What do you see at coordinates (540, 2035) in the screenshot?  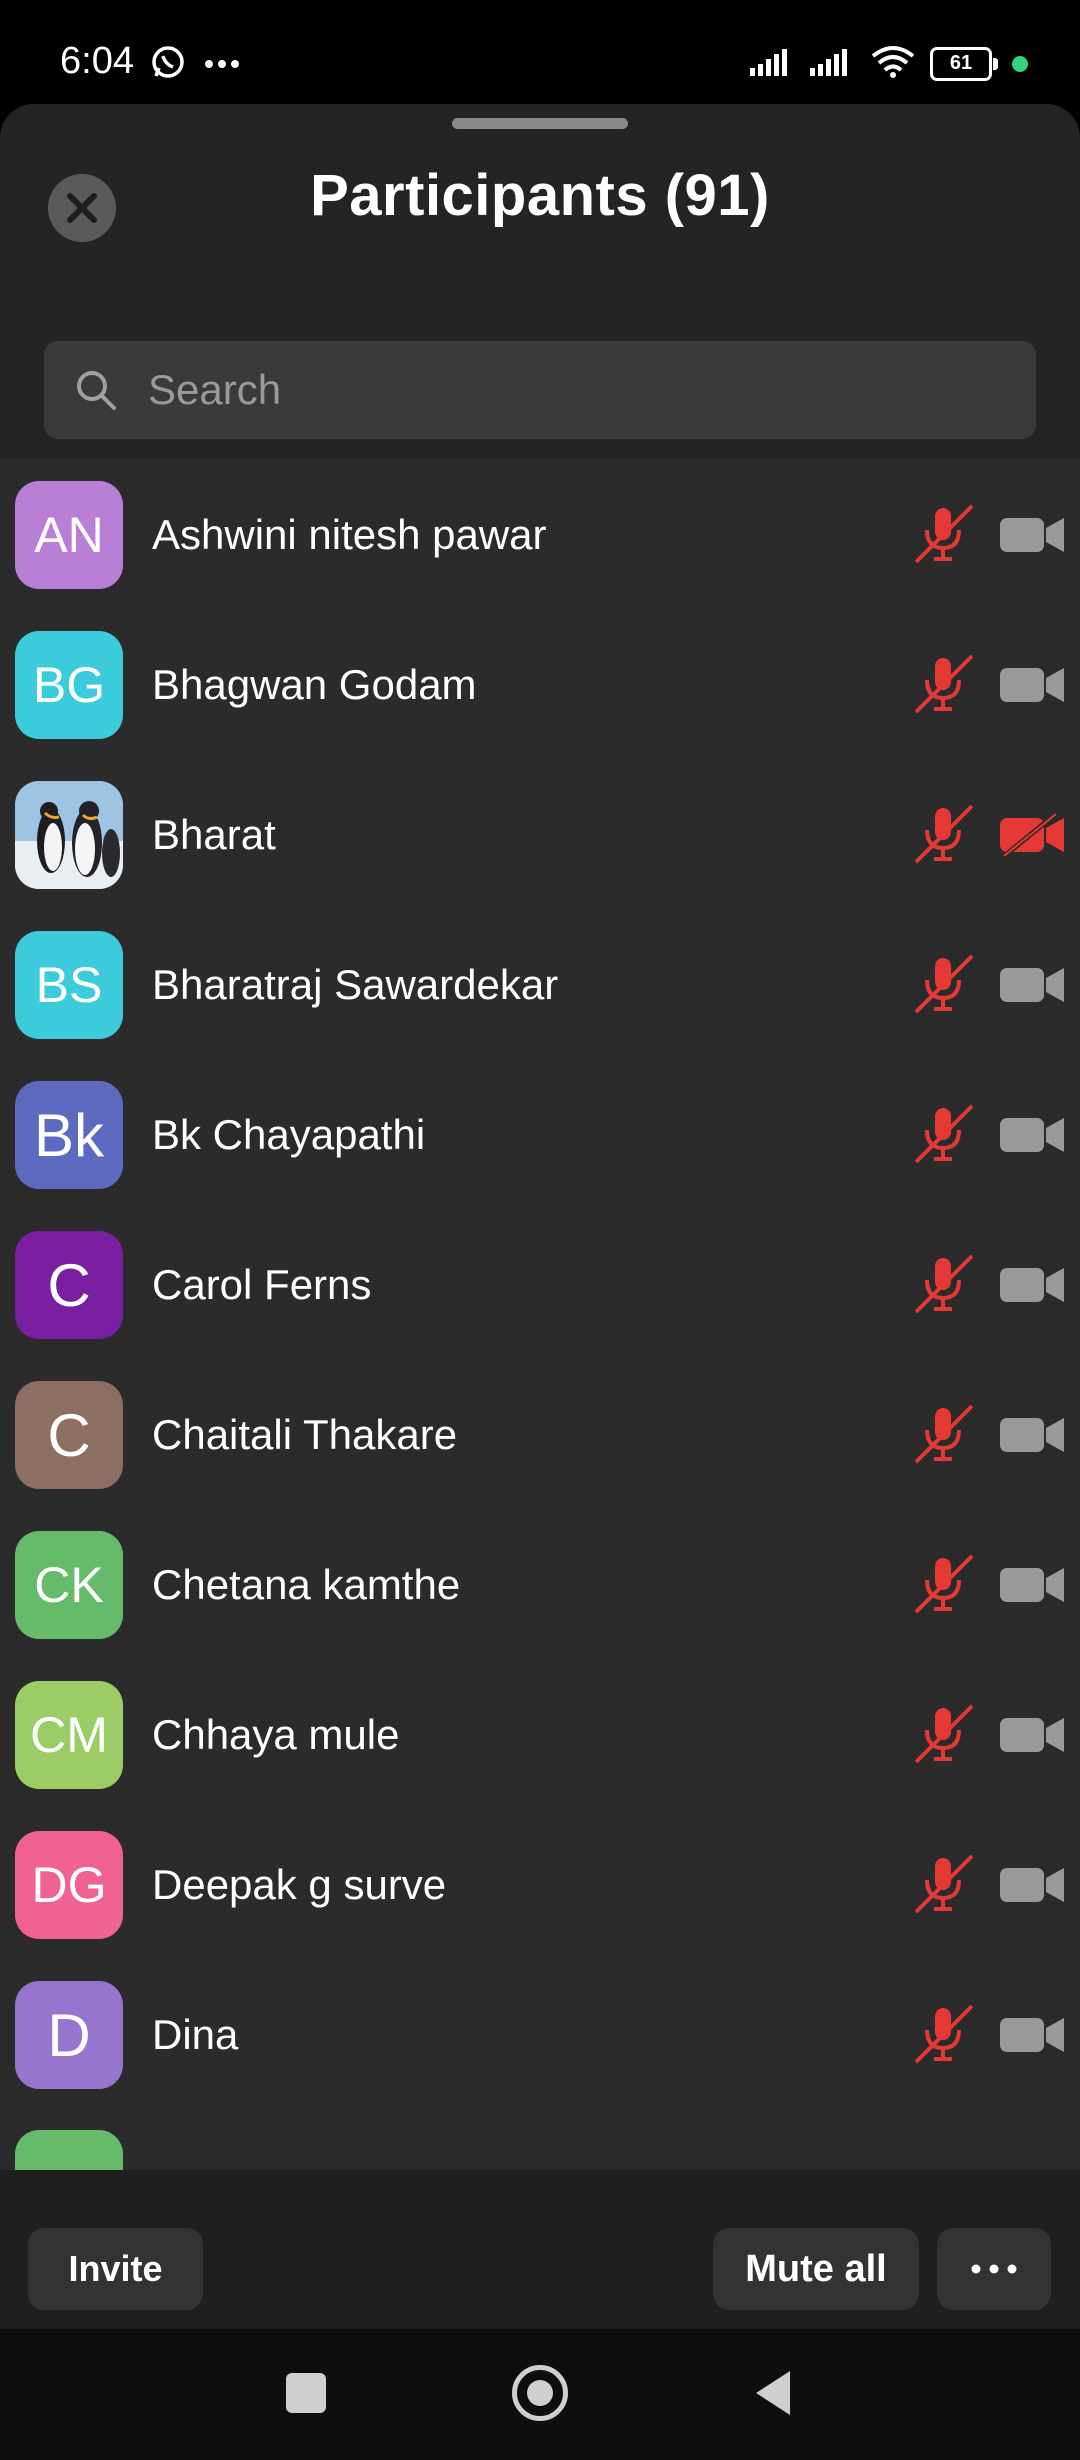 I see `participant-row: D Dina` at bounding box center [540, 2035].